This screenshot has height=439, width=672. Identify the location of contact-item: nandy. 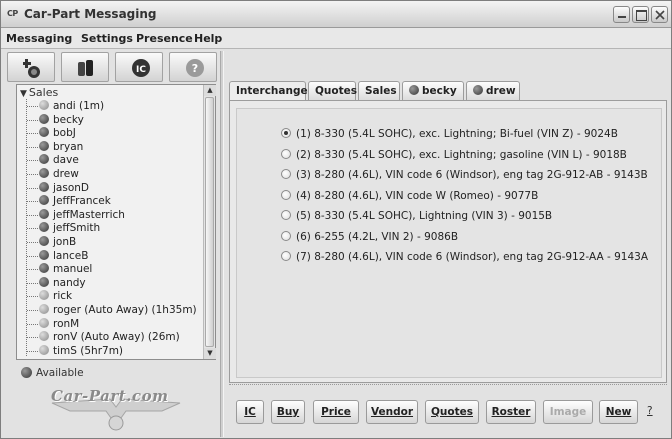
(56, 283).